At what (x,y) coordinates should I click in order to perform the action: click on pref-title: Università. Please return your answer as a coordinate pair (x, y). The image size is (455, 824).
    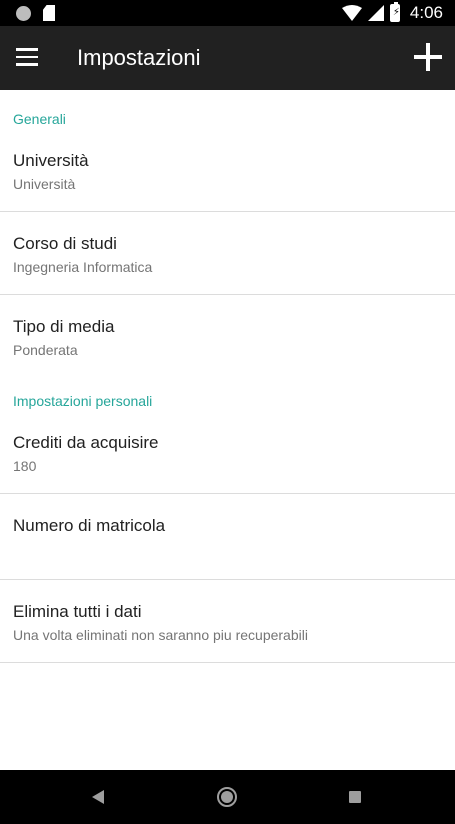
    Looking at the image, I should click on (51, 160).